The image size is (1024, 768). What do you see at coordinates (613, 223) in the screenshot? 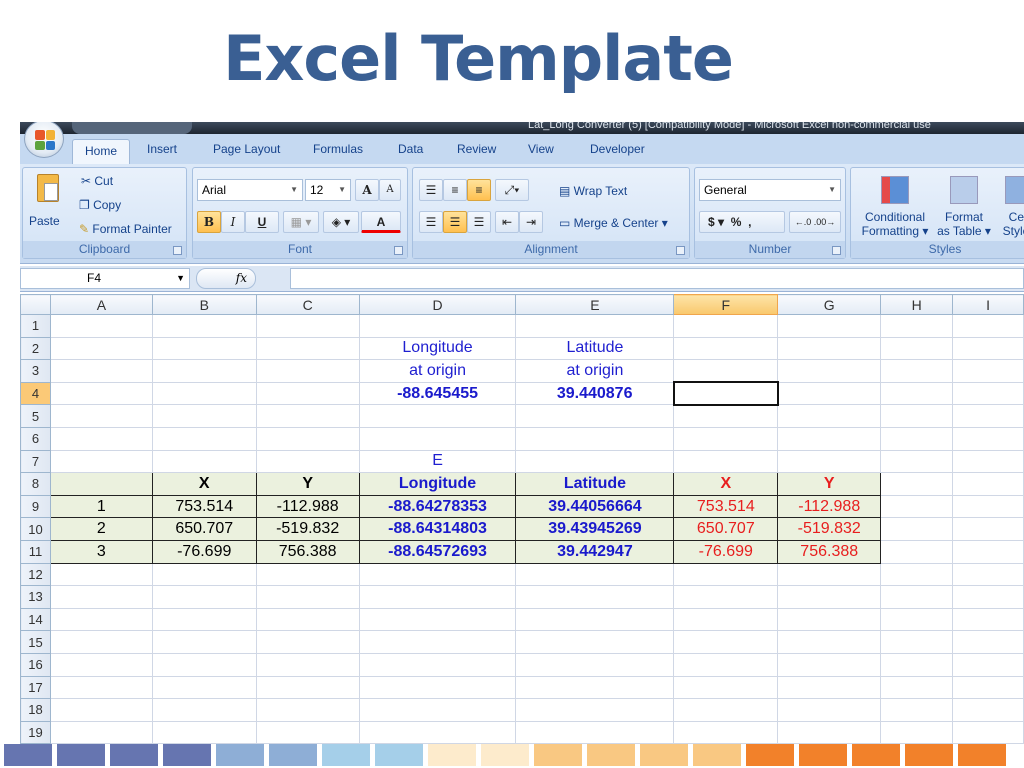
I see `merge-center-button: ▭ Merge & Center ▾` at bounding box center [613, 223].